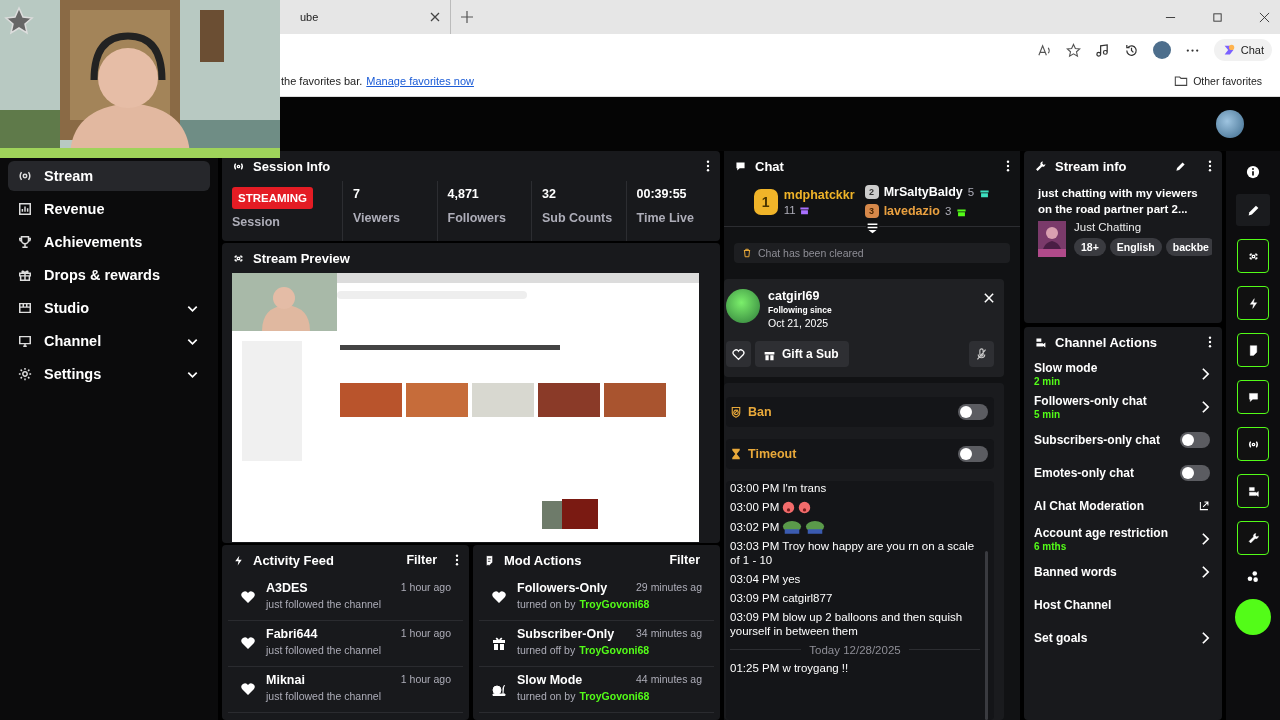 This screenshot has height=720, width=1280. Describe the element at coordinates (1101, 532) in the screenshot. I see `channel-action-label: Account age restriction` at that location.